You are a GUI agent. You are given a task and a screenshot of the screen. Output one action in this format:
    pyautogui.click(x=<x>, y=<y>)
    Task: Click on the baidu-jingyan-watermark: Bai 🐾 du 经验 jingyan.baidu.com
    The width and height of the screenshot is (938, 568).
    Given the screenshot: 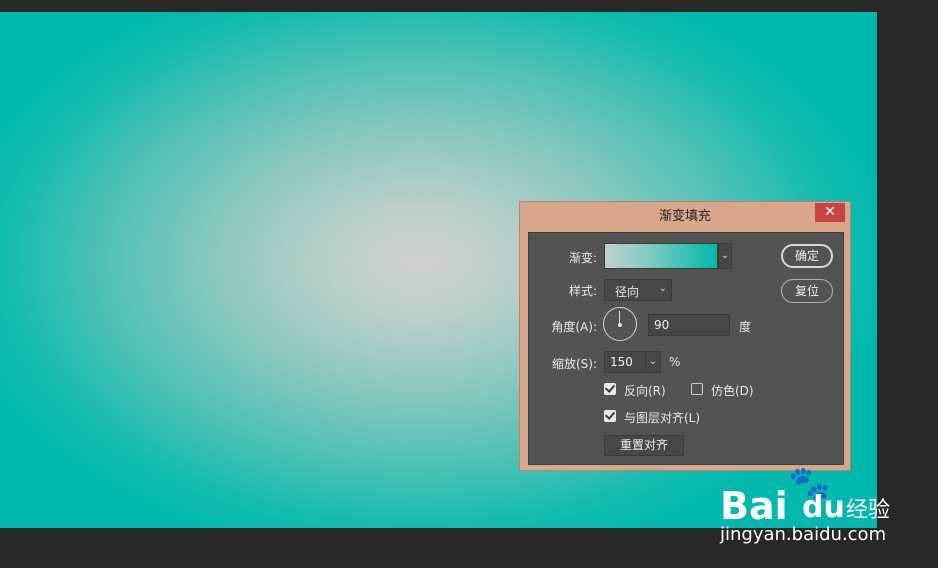 What is the action you would take?
    pyautogui.click(x=805, y=509)
    